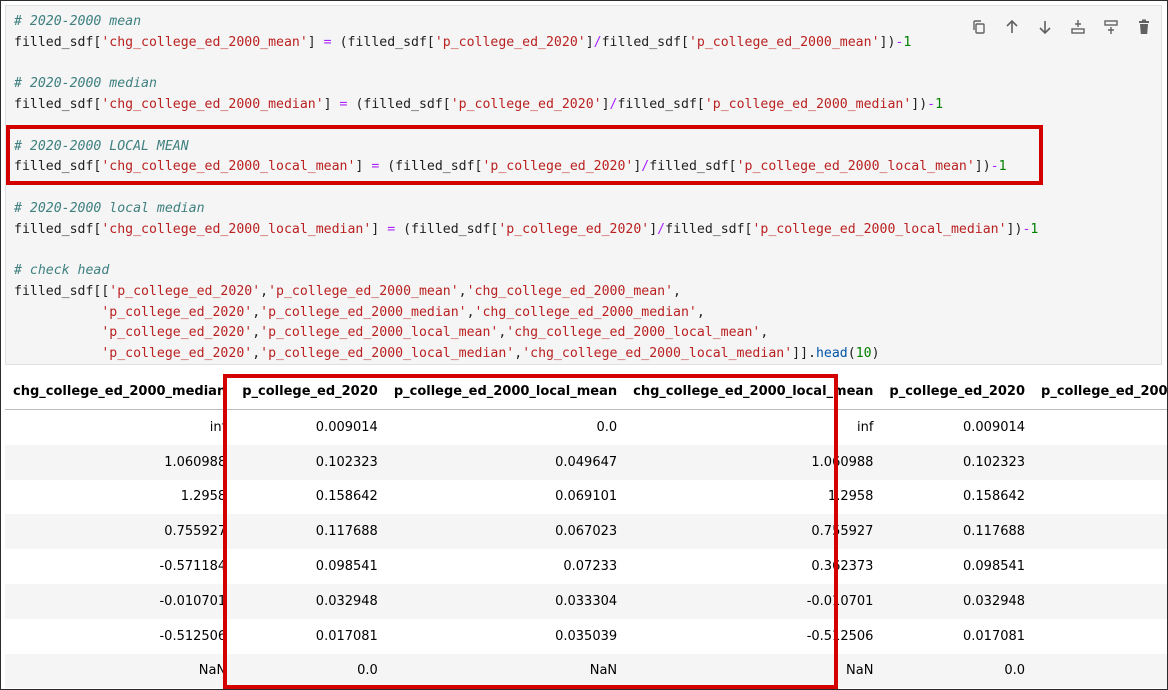 The width and height of the screenshot is (1168, 690). I want to click on column-header: p_college_ed_2000_local_m, so click(1100, 391).